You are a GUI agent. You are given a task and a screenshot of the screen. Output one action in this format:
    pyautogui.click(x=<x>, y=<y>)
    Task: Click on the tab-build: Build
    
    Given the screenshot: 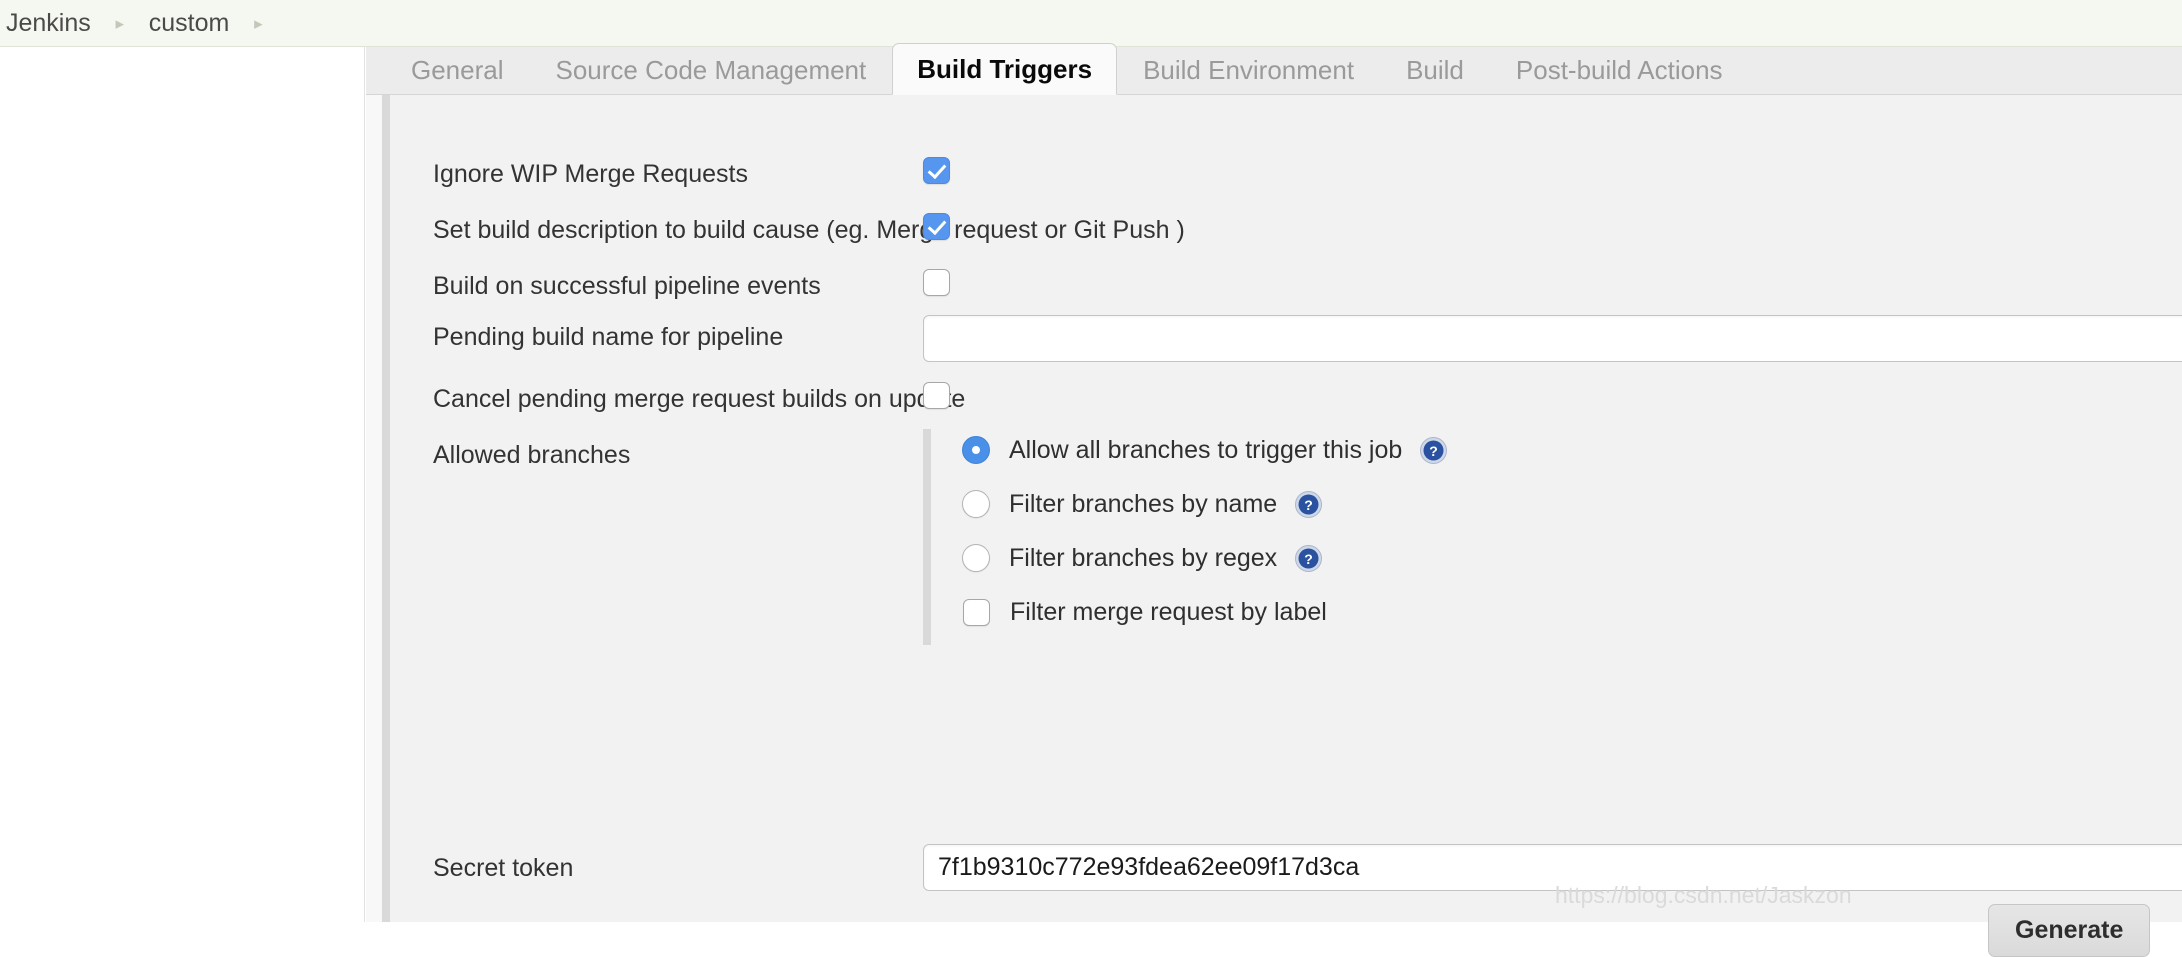 What is the action you would take?
    pyautogui.click(x=1435, y=70)
    